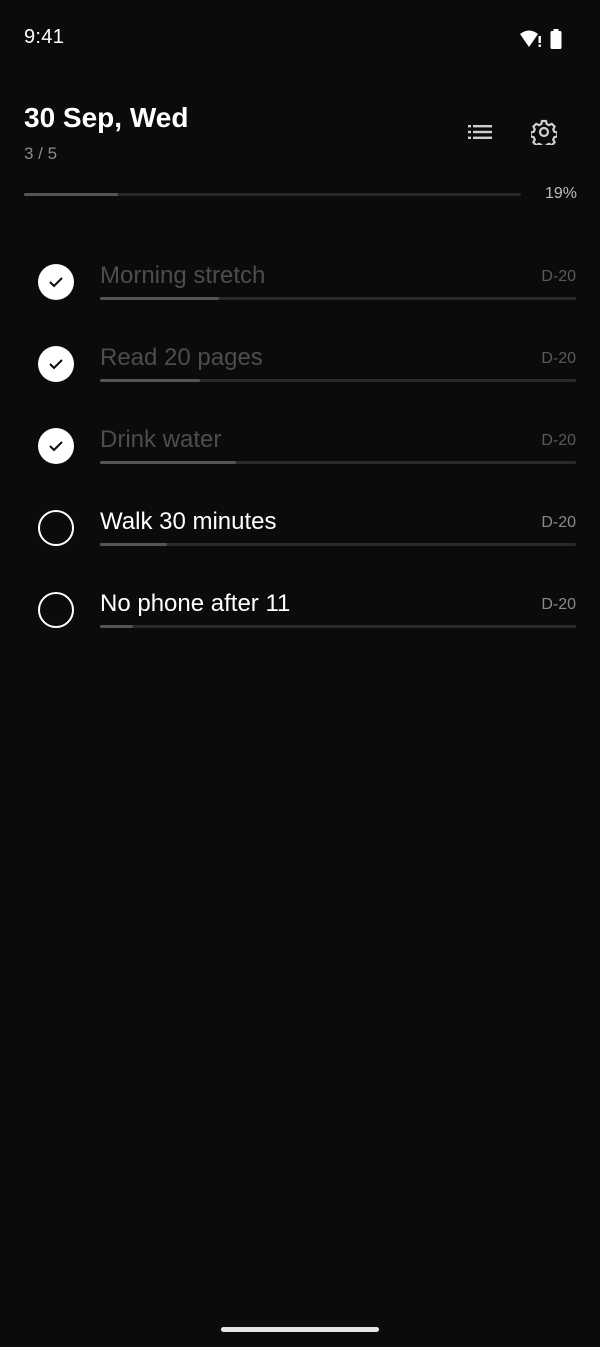 This screenshot has height=1347, width=600. Describe the element at coordinates (182, 276) in the screenshot. I see `habit-name: Morning stretch` at that location.